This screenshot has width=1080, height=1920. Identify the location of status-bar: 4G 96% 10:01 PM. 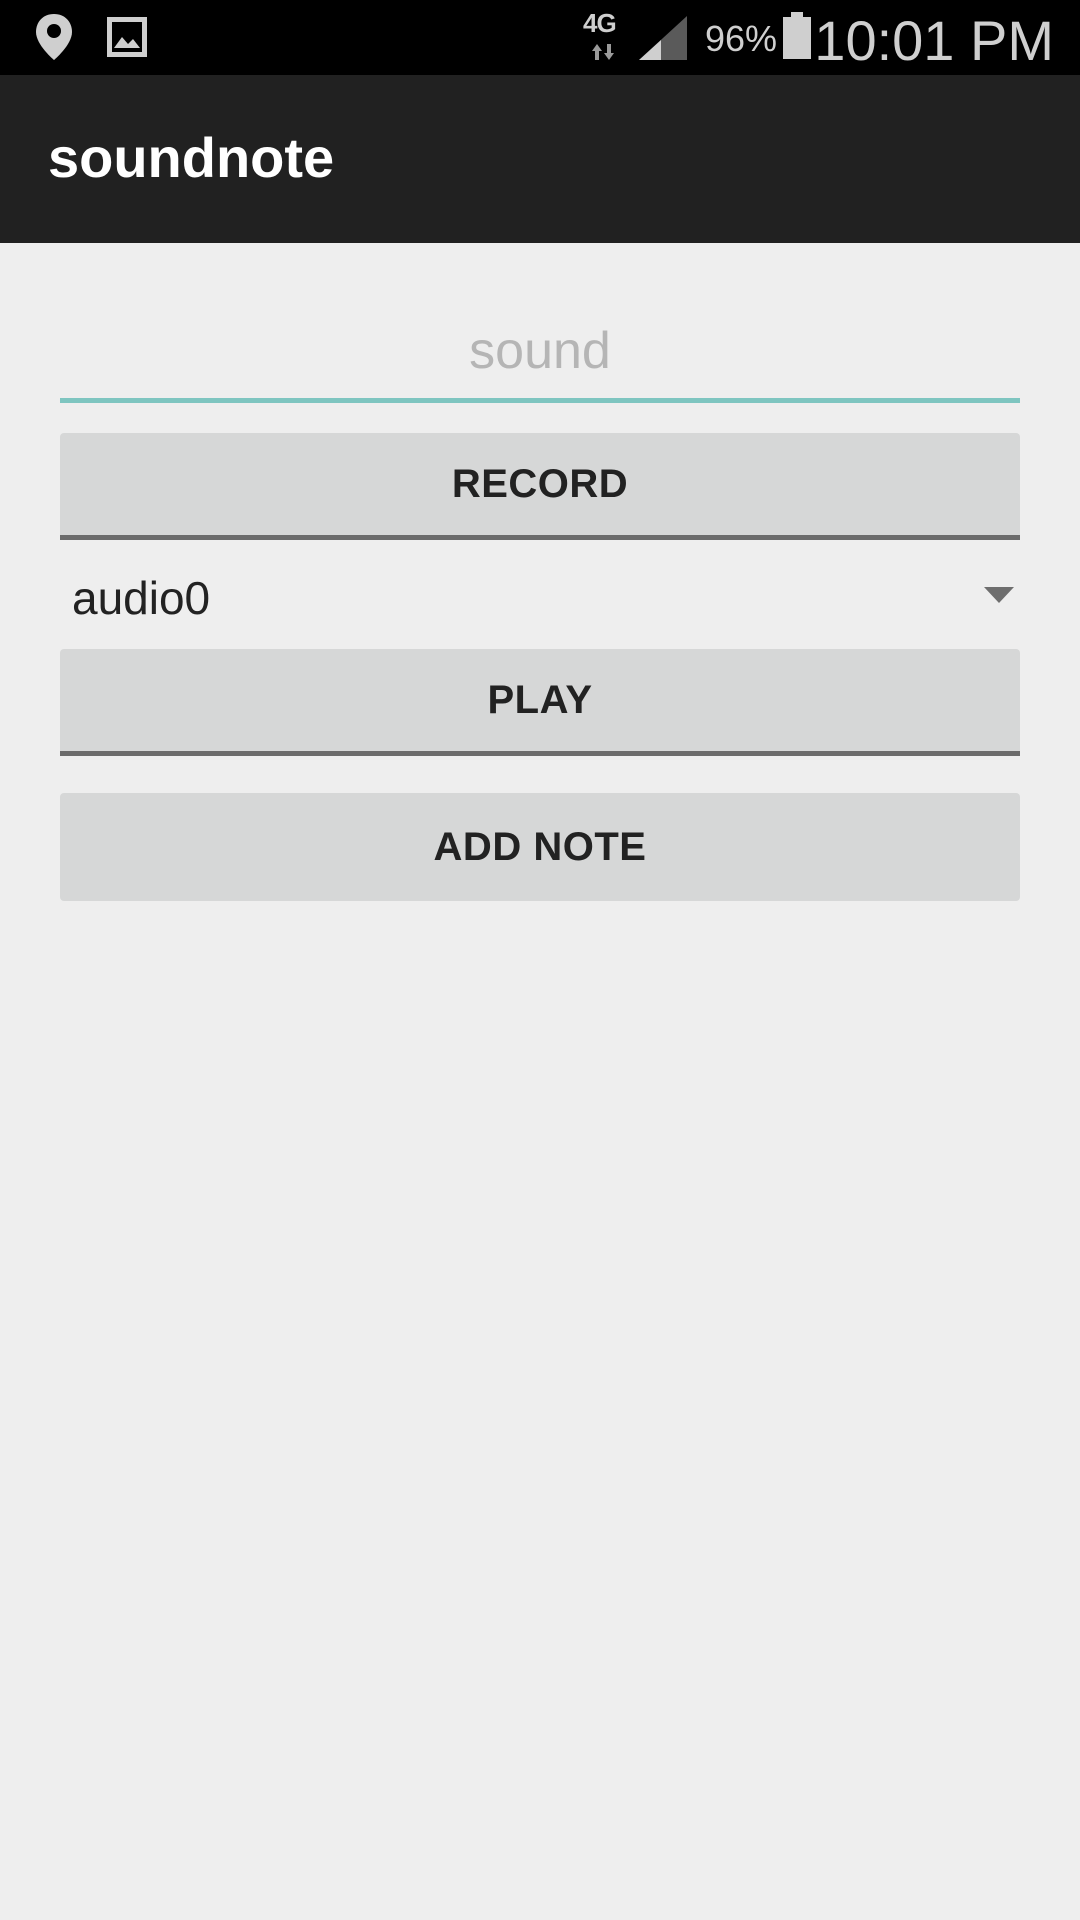
(540, 37).